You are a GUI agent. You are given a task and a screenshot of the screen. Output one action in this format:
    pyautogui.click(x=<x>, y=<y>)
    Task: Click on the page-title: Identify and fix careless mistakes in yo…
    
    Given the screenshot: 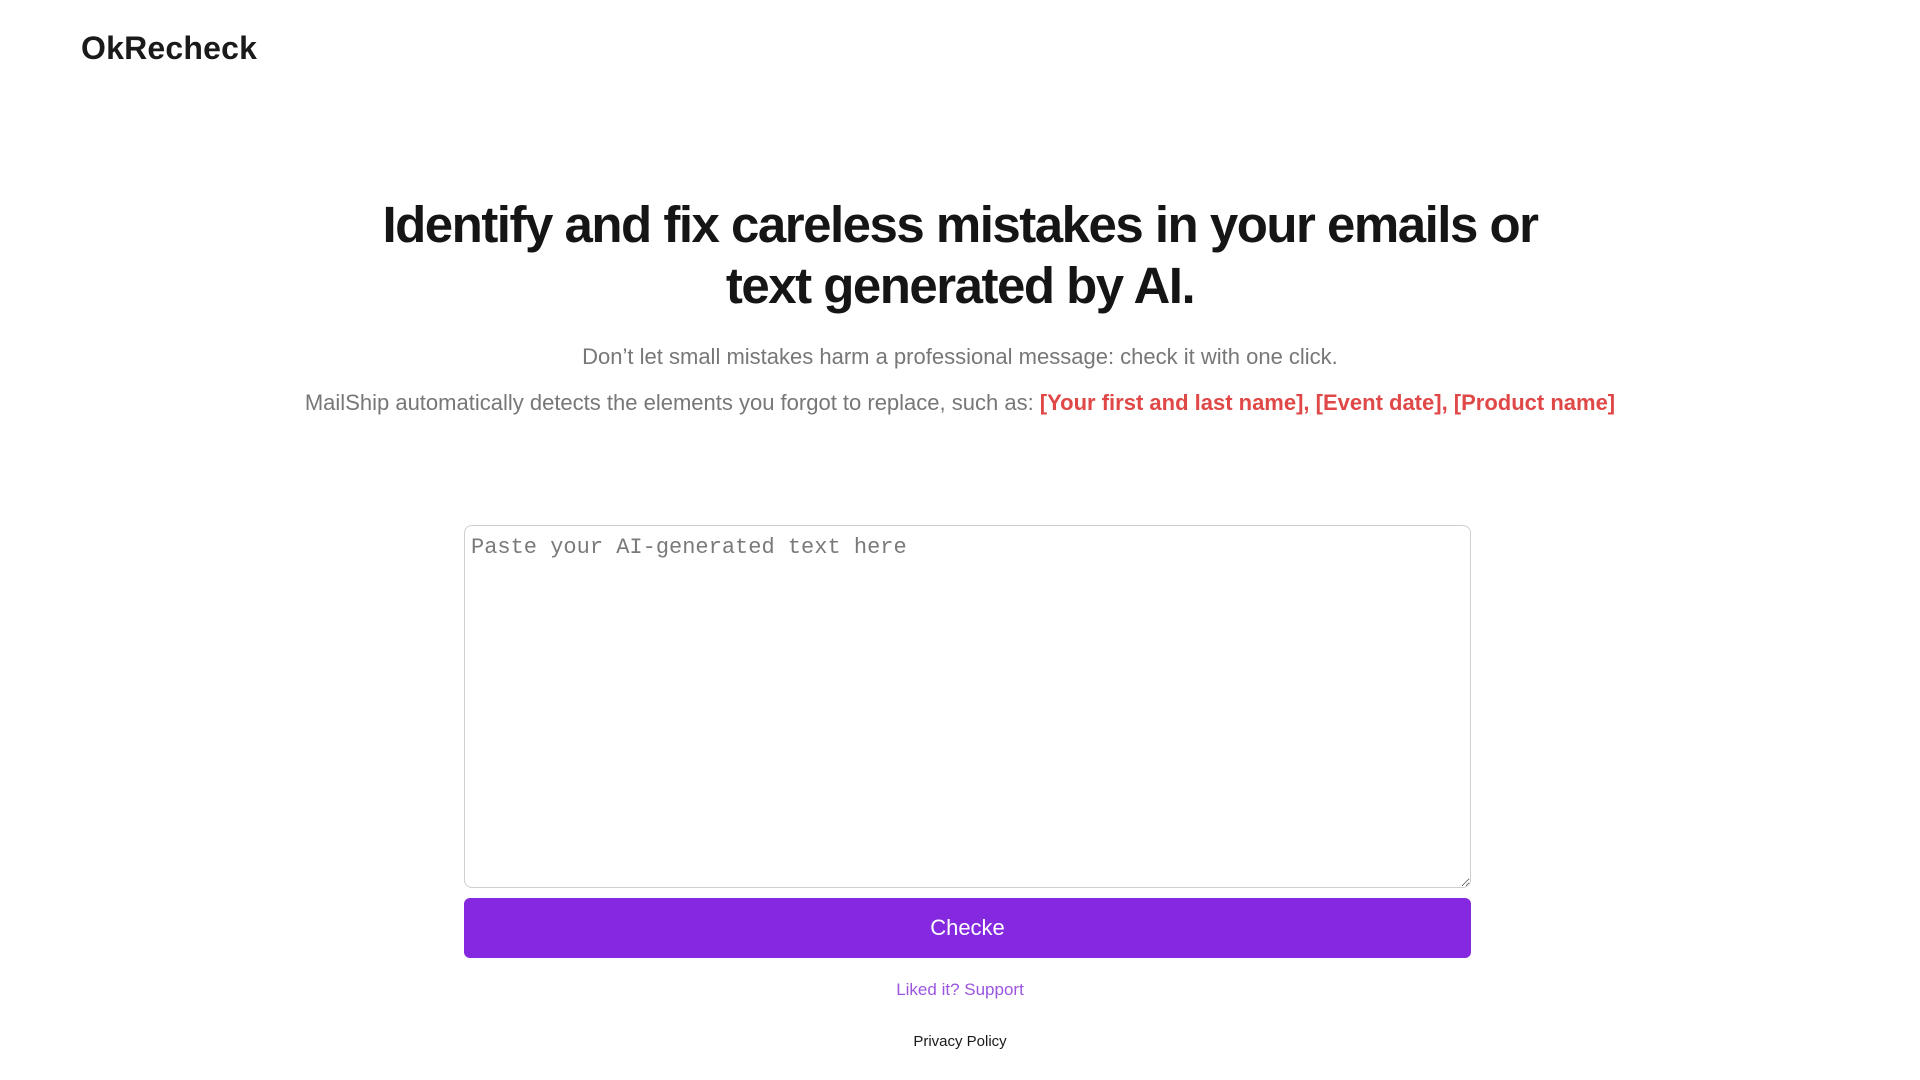 What is the action you would take?
    pyautogui.click(x=960, y=255)
    